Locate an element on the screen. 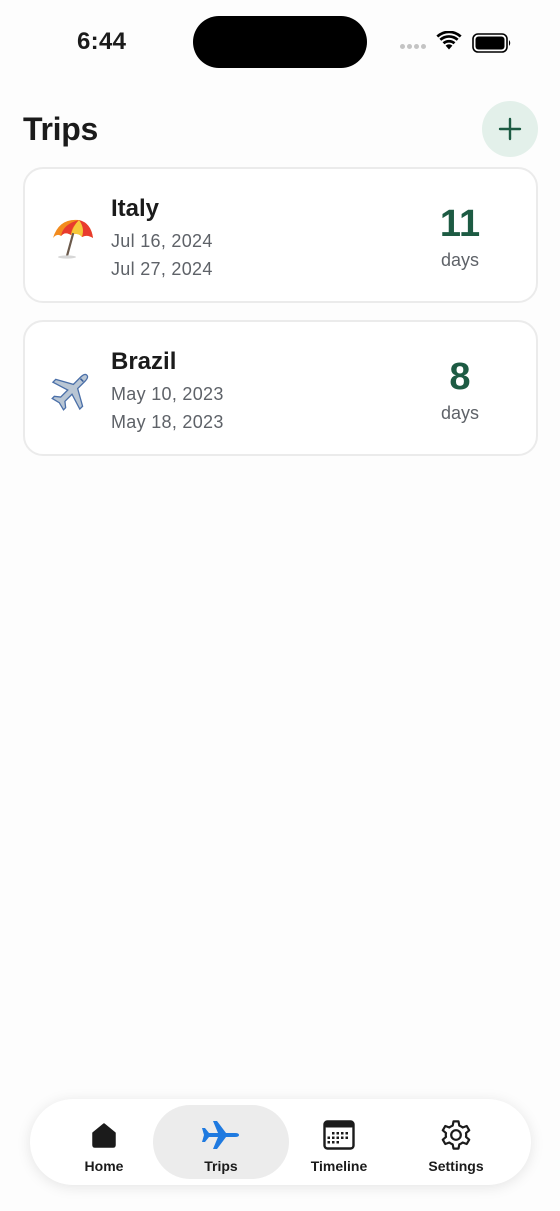 The image size is (560, 1211). airplane-emoji-icon is located at coordinates (72, 390).